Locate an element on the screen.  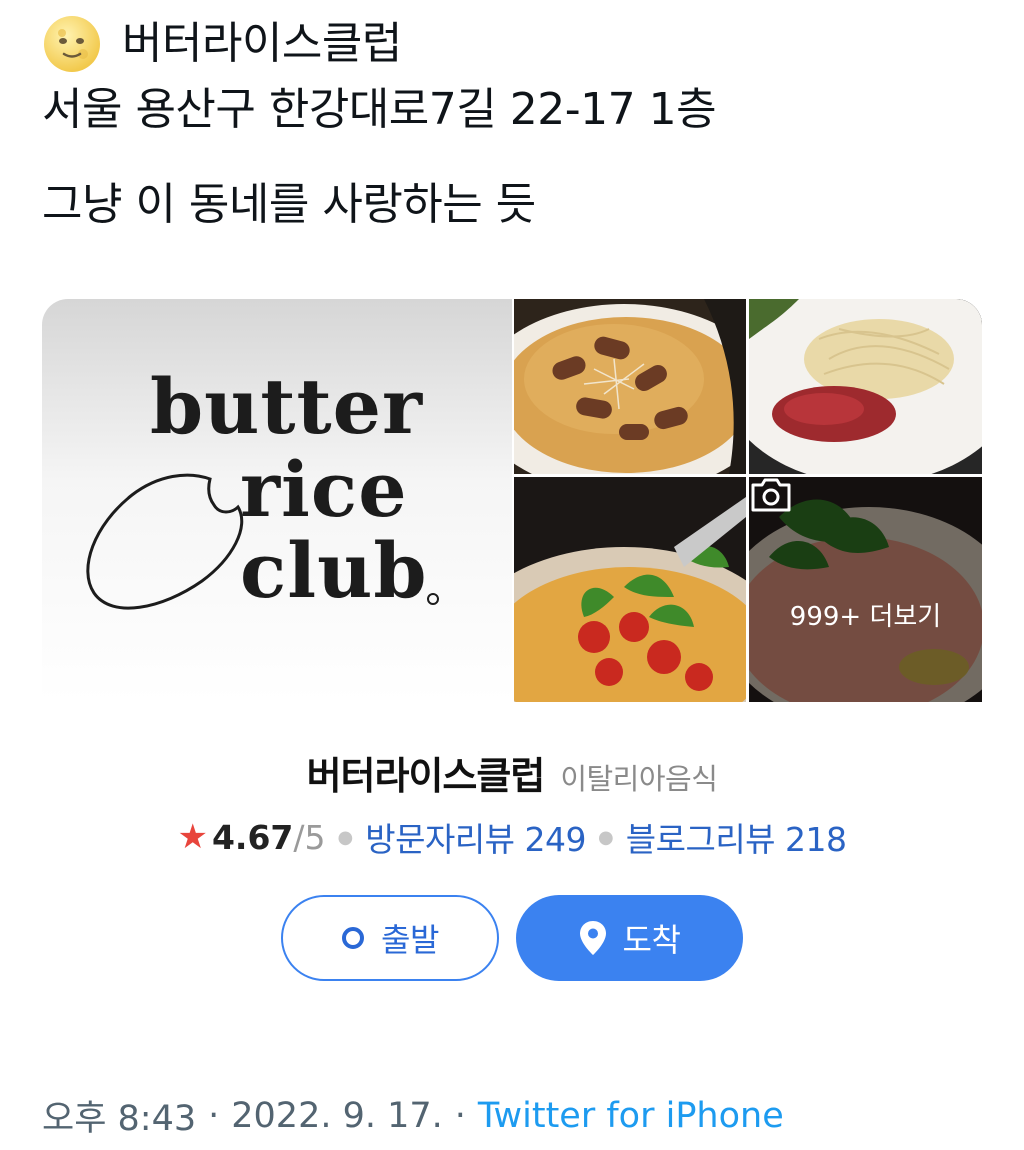
tweet-address: 서울 용산구 한강대로7길 22-17 1층 is located at coordinates (379, 109).